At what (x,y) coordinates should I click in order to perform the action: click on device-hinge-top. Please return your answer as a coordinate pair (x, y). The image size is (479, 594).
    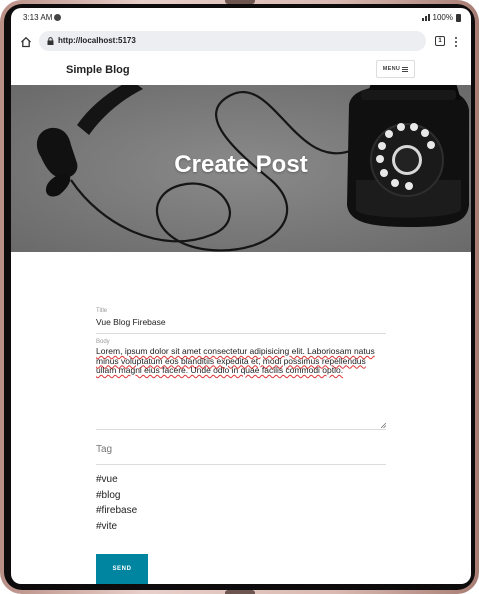
    Looking at the image, I should click on (240, 2).